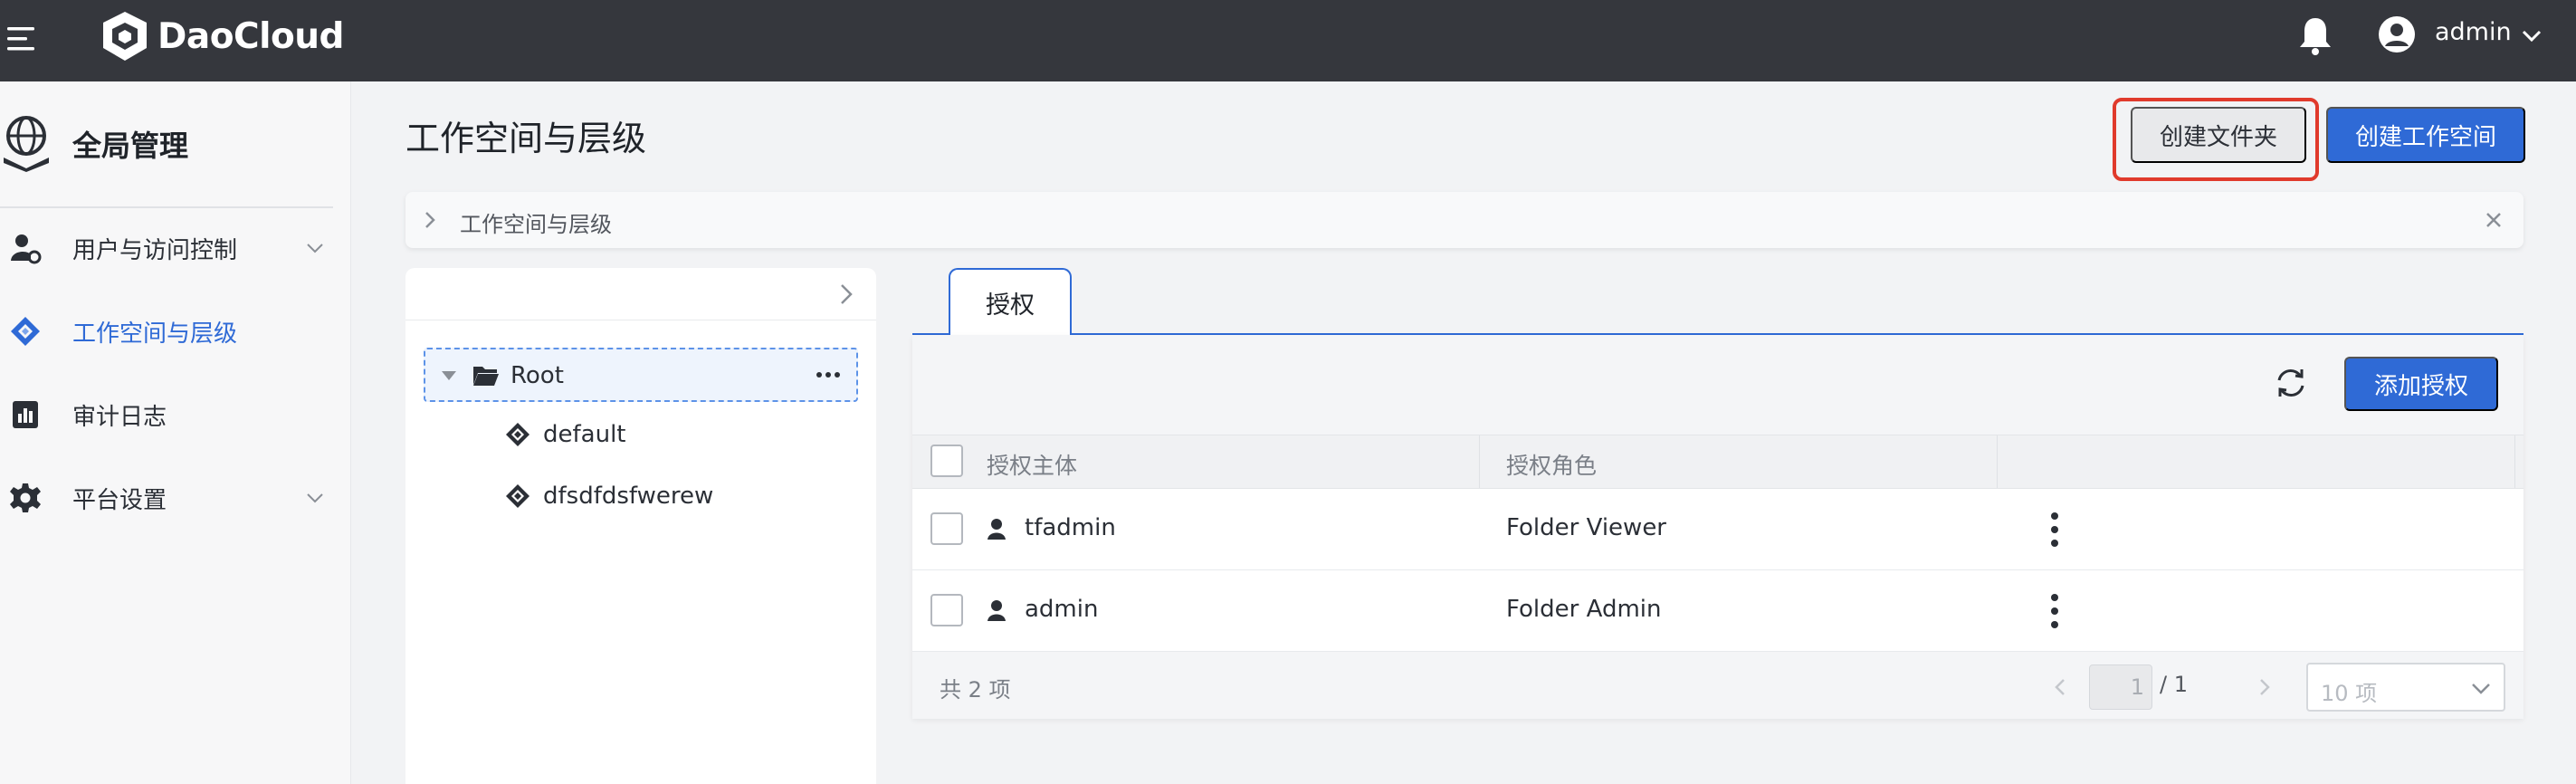 The width and height of the screenshot is (2576, 784). I want to click on column-header-role: 授权角色, so click(1551, 464).